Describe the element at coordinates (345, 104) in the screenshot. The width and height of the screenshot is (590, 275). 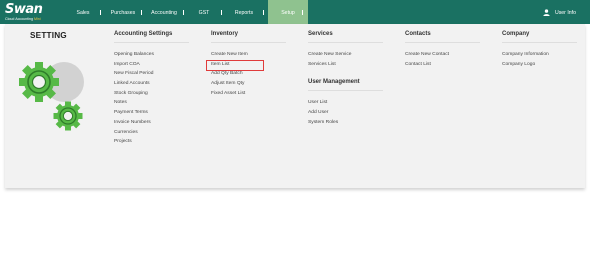
I see `link-user-list: User List` at that location.